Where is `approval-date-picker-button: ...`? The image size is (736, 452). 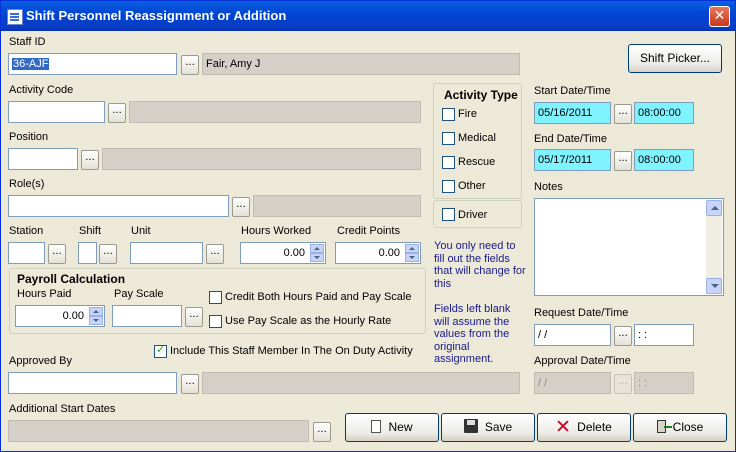 approval-date-picker-button: ... is located at coordinates (623, 384).